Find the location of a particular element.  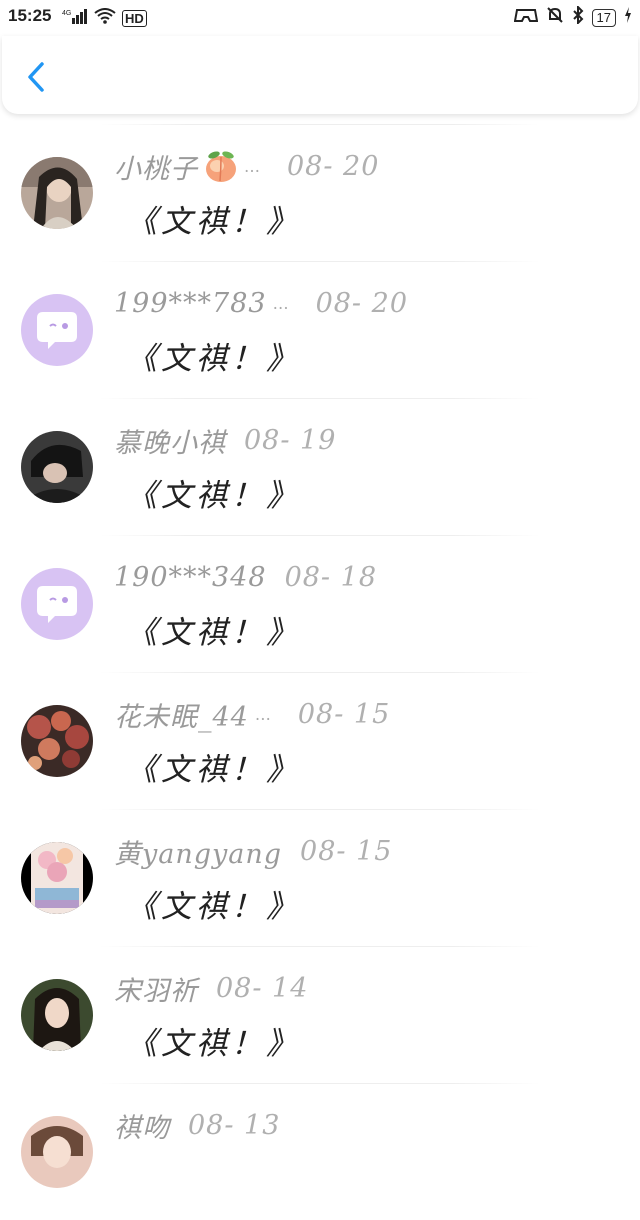

item-name-line: 花未眠_44 … 08- 15 is located at coordinates (252, 714).